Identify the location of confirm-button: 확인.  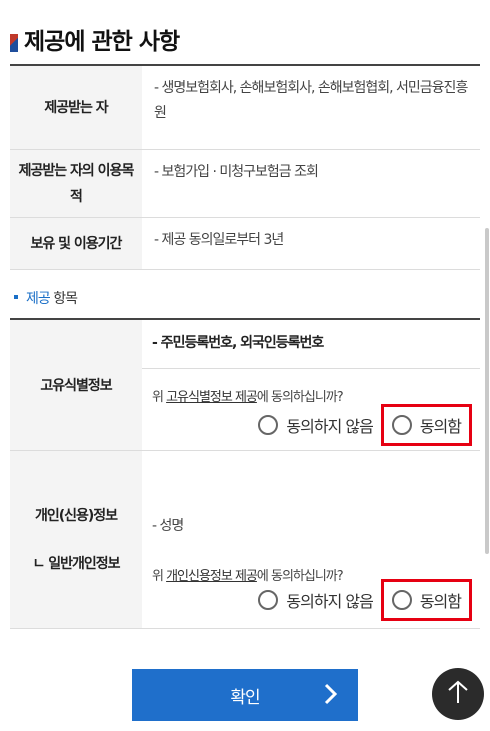
(245, 695).